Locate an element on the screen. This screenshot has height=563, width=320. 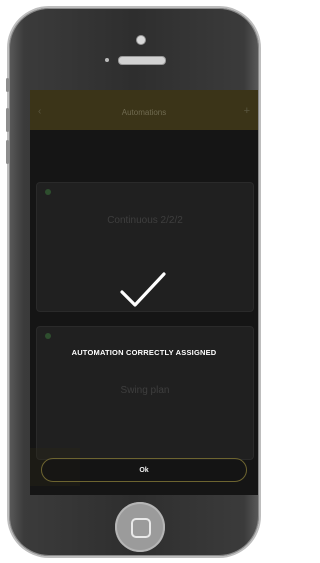
volume-down-button is located at coordinates (7, 152).